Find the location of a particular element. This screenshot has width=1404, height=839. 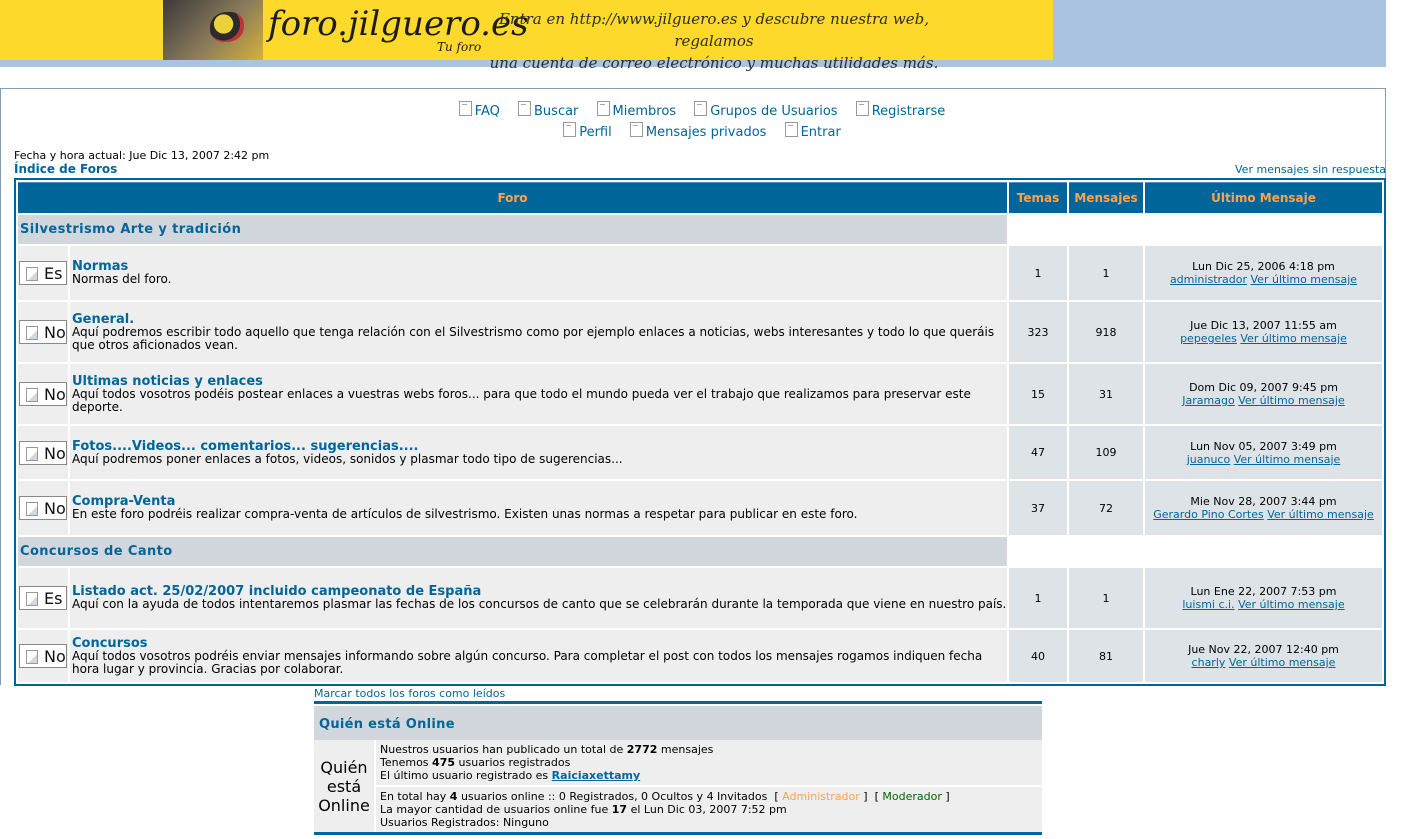

category-spacer is located at coordinates (1195, 551).